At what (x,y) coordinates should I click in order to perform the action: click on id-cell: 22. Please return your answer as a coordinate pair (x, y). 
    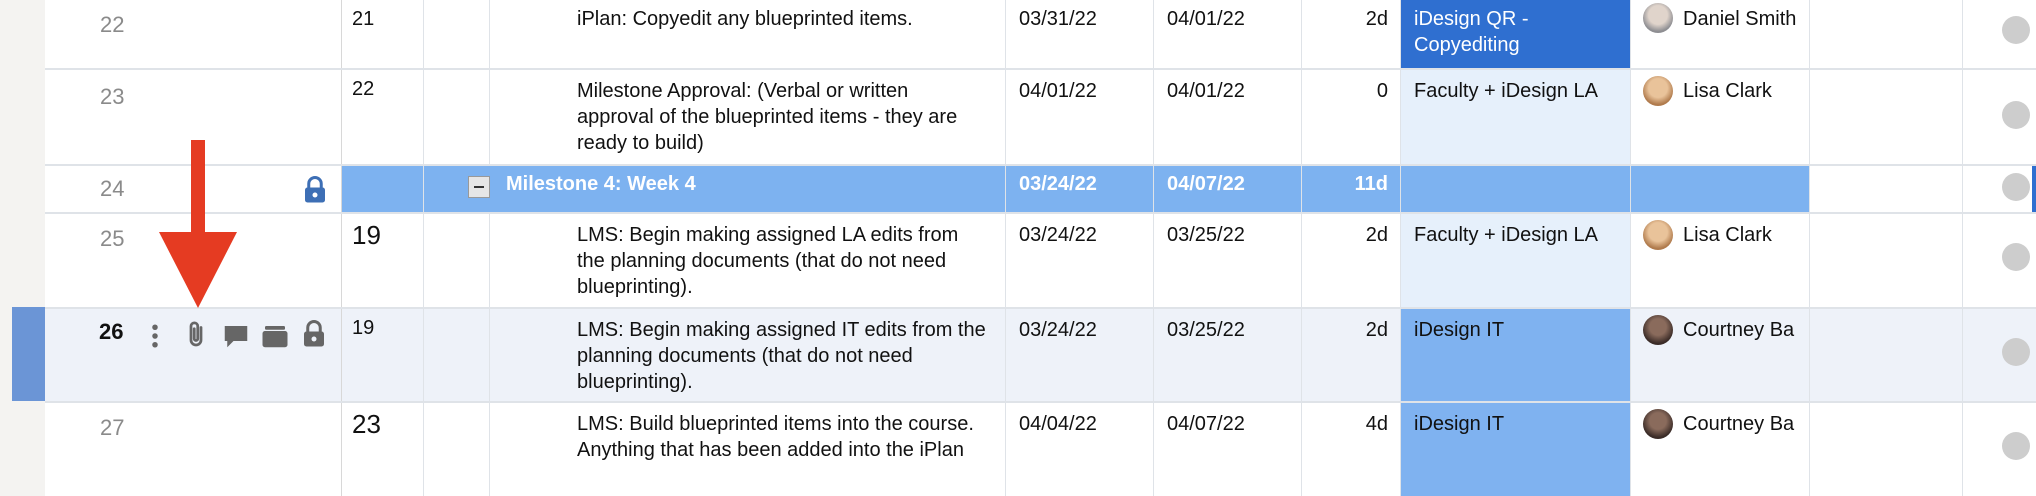
    Looking at the image, I should click on (383, 117).